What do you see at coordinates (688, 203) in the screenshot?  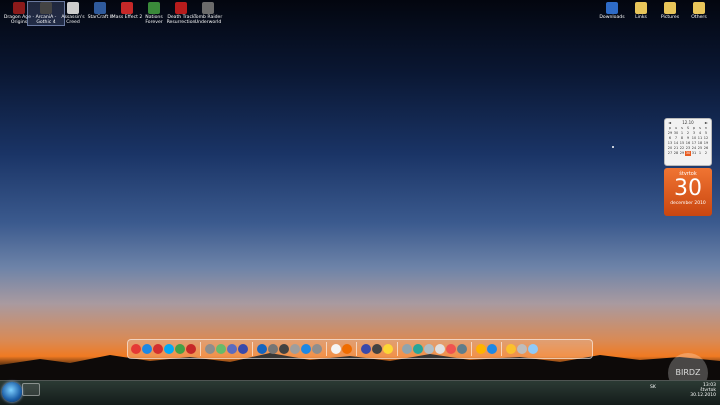 I see `day-month: december 2010` at bounding box center [688, 203].